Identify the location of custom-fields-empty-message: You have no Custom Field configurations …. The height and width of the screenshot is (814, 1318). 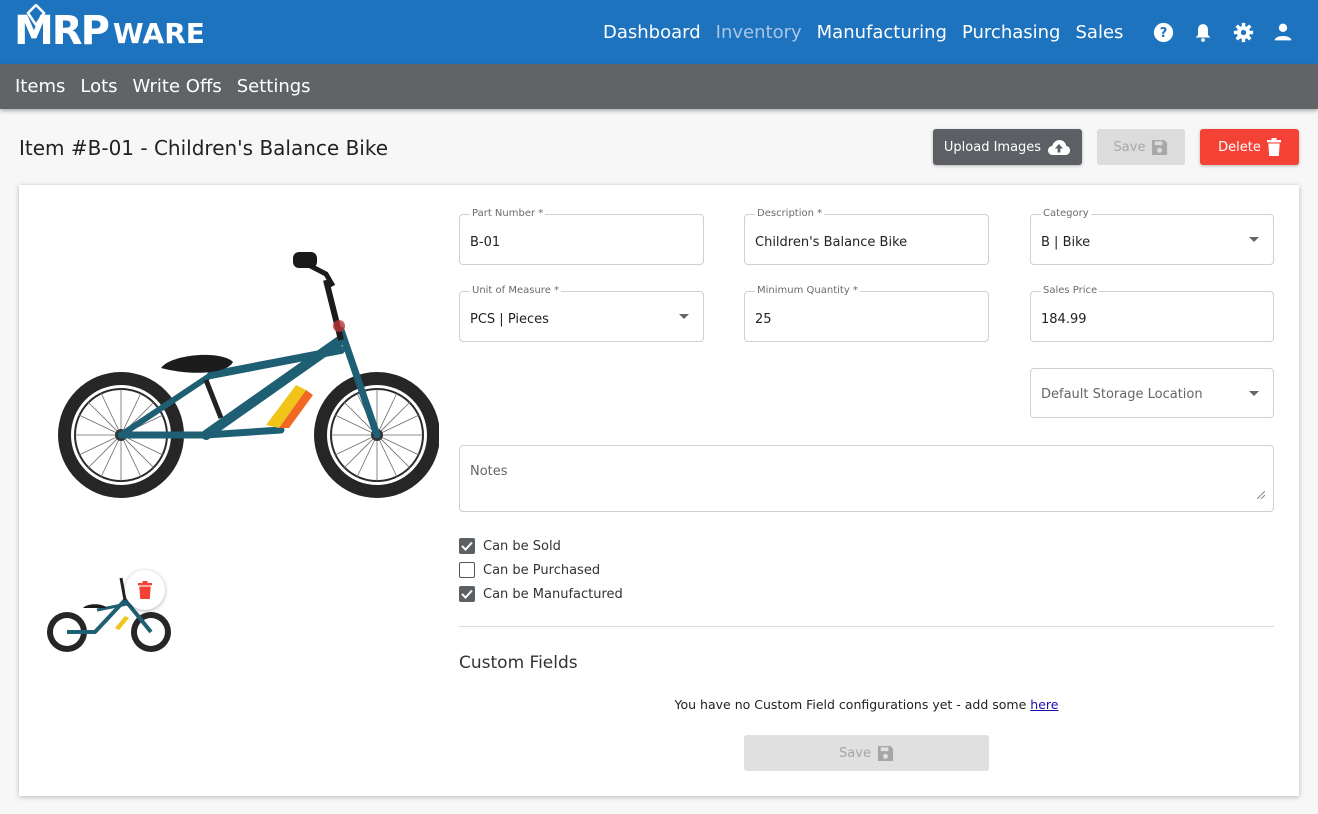
(866, 704).